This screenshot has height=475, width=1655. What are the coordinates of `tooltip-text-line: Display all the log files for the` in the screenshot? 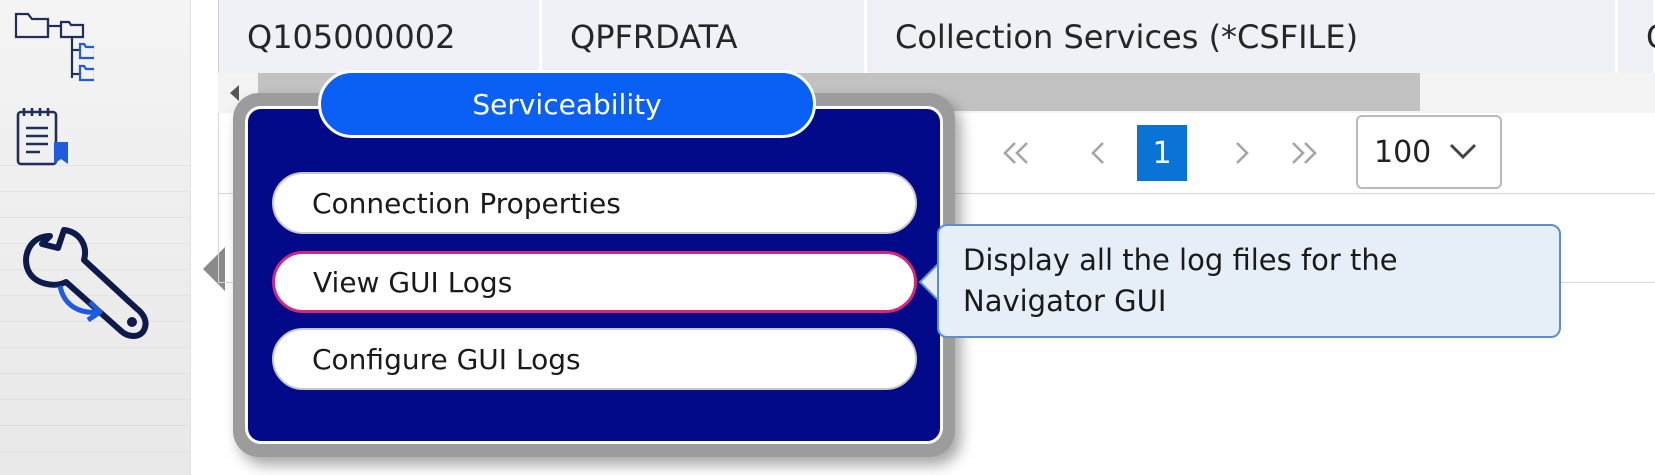 It's located at (1180, 260).